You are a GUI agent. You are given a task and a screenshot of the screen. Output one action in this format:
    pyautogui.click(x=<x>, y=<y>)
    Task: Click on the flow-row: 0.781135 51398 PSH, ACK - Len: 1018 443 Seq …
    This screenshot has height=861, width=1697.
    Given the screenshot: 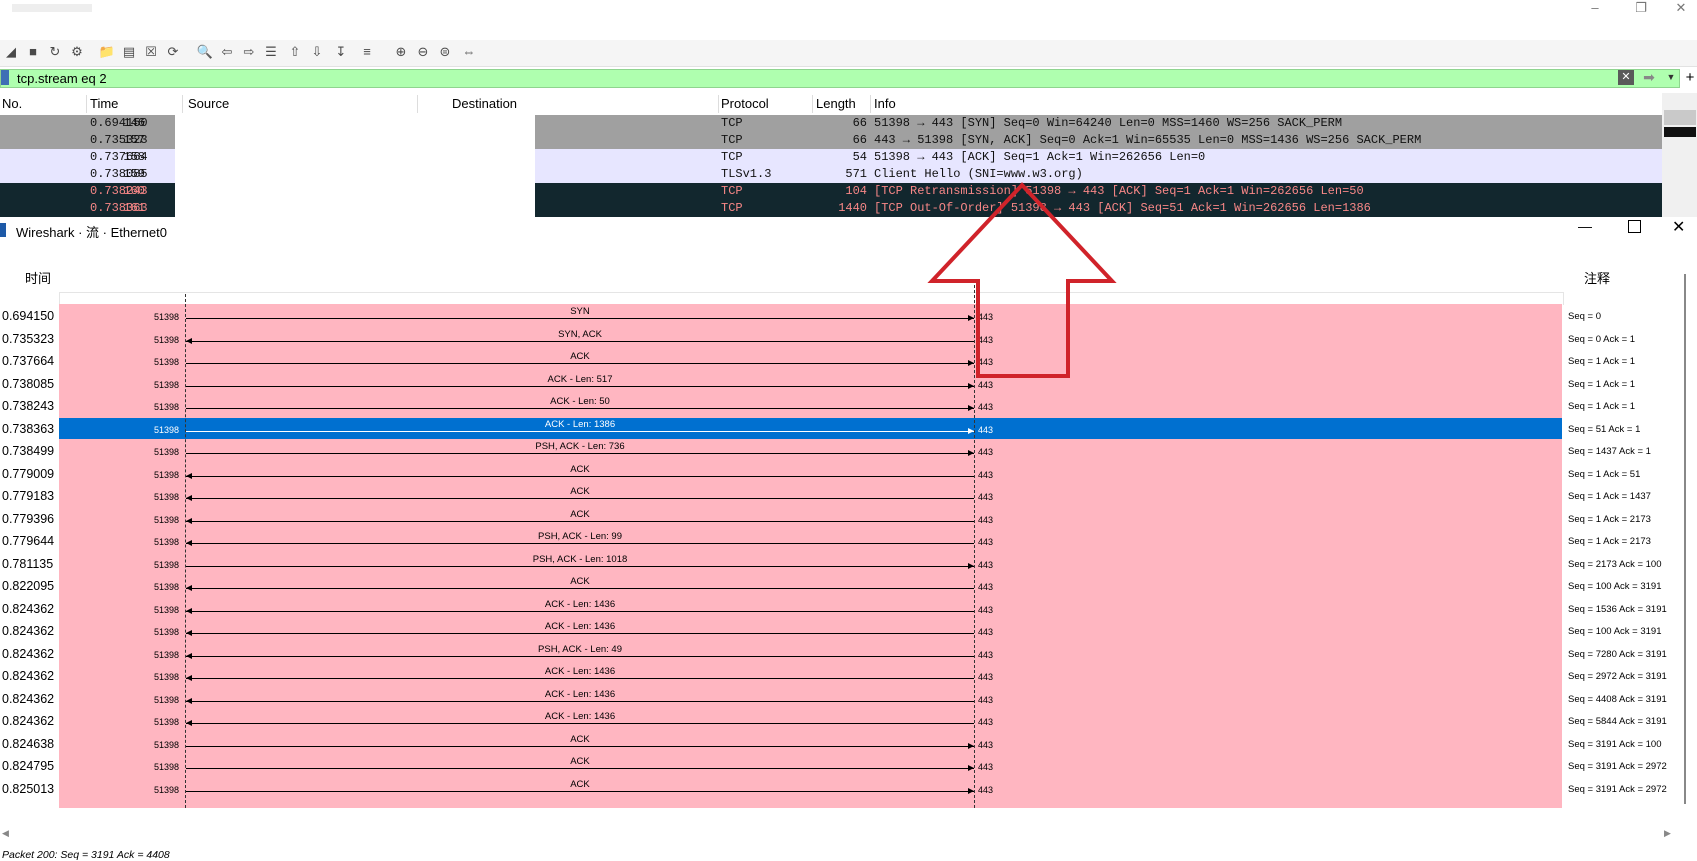 What is the action you would take?
    pyautogui.click(x=848, y=564)
    